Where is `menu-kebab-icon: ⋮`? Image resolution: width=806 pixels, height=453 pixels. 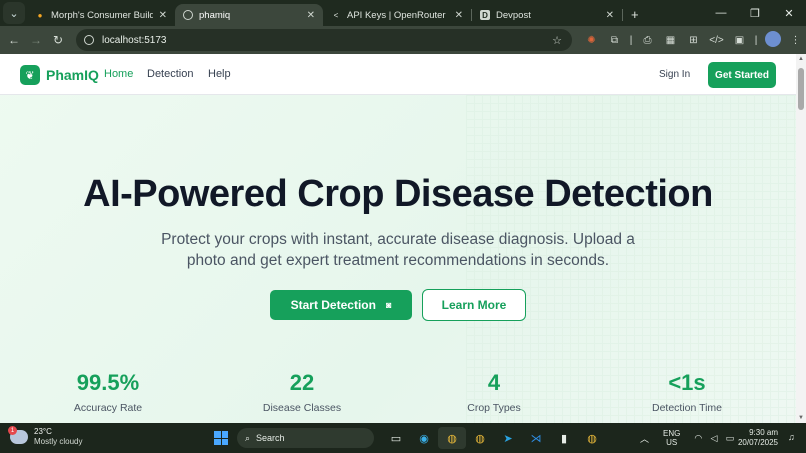
menu-kebab-icon: ⋮ is located at coordinates (795, 40).